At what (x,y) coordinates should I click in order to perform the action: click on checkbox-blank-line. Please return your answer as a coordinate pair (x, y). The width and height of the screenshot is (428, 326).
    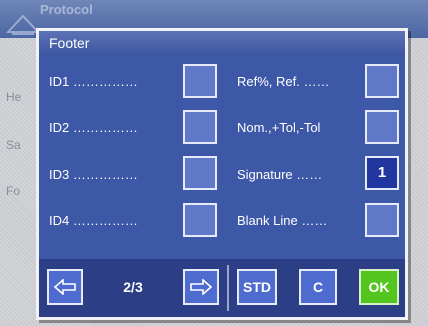
    Looking at the image, I should click on (382, 220).